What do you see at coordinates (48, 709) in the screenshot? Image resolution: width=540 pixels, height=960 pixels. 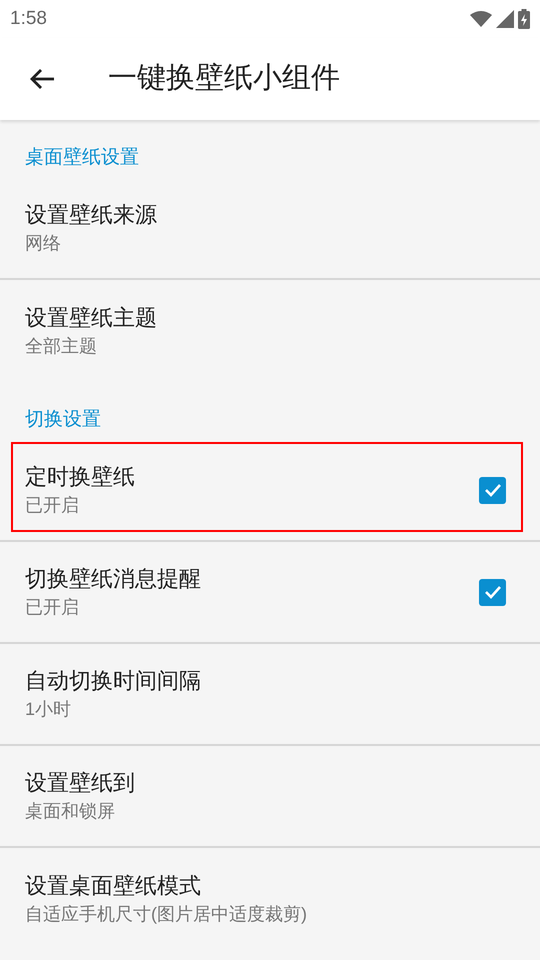 I see `item-summary: 1小时` at bounding box center [48, 709].